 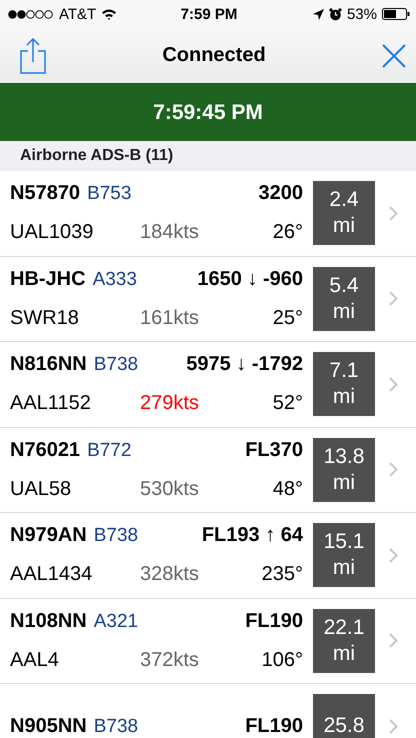 I want to click on carrier-name: AT&T, so click(x=77, y=14).